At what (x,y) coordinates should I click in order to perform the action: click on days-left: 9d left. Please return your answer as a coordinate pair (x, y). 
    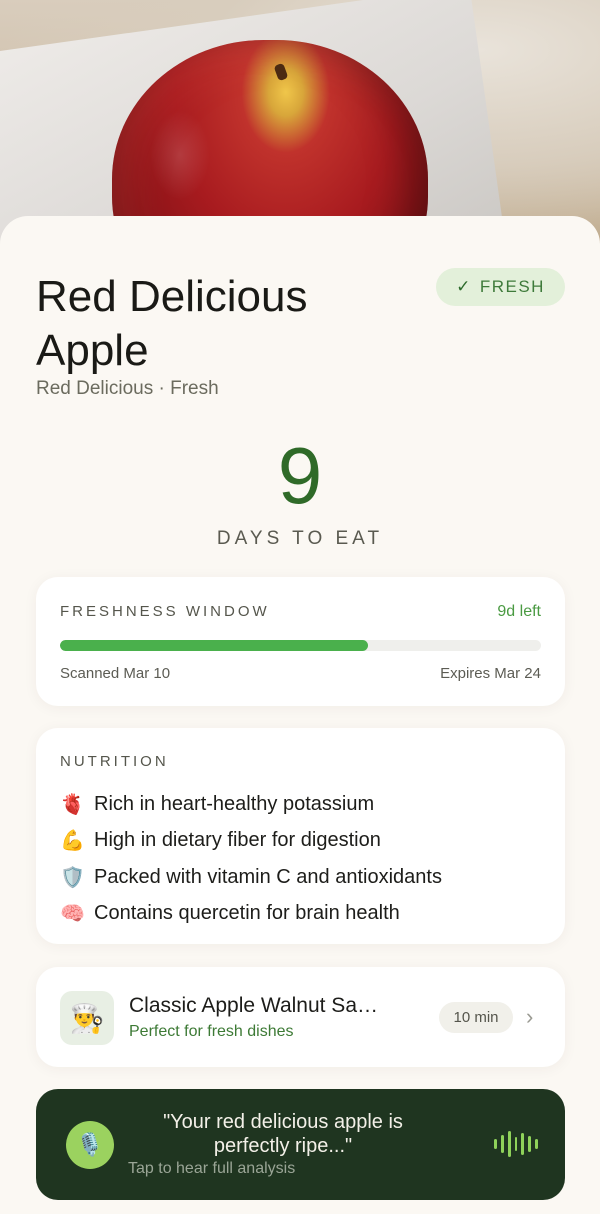
    Looking at the image, I should click on (519, 611).